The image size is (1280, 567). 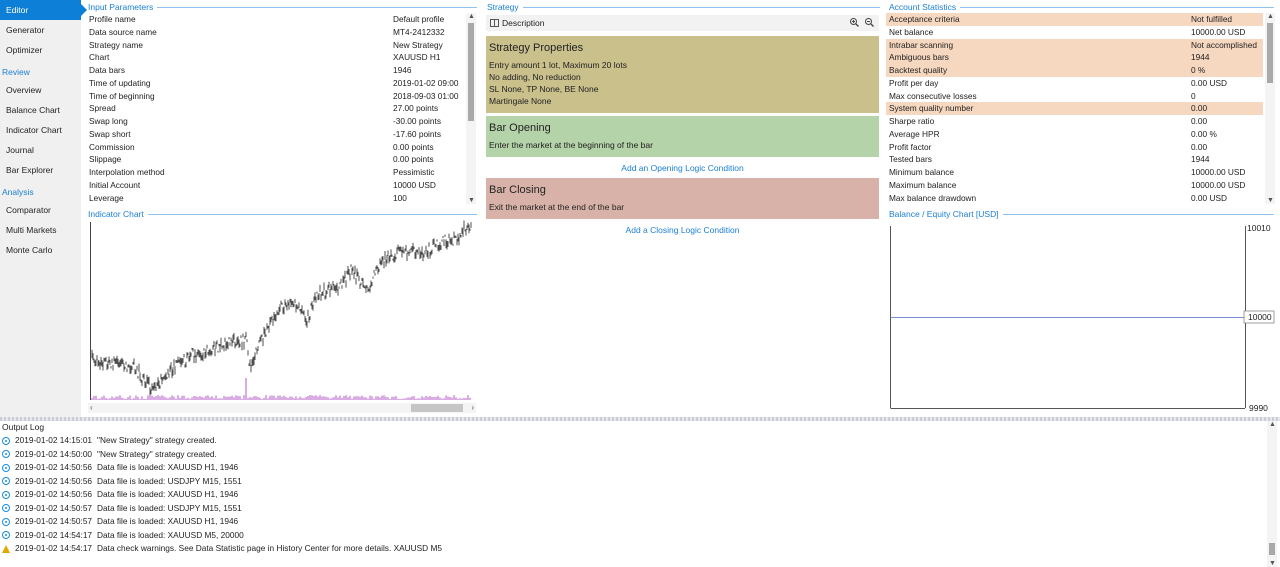 I want to click on parameter-name: Leverage, so click(x=106, y=197).